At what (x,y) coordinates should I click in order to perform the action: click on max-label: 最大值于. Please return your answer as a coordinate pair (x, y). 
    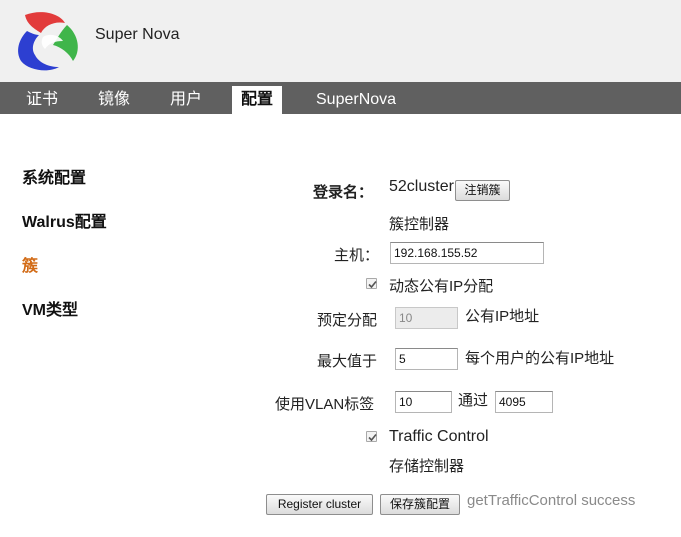
    Looking at the image, I should click on (347, 361).